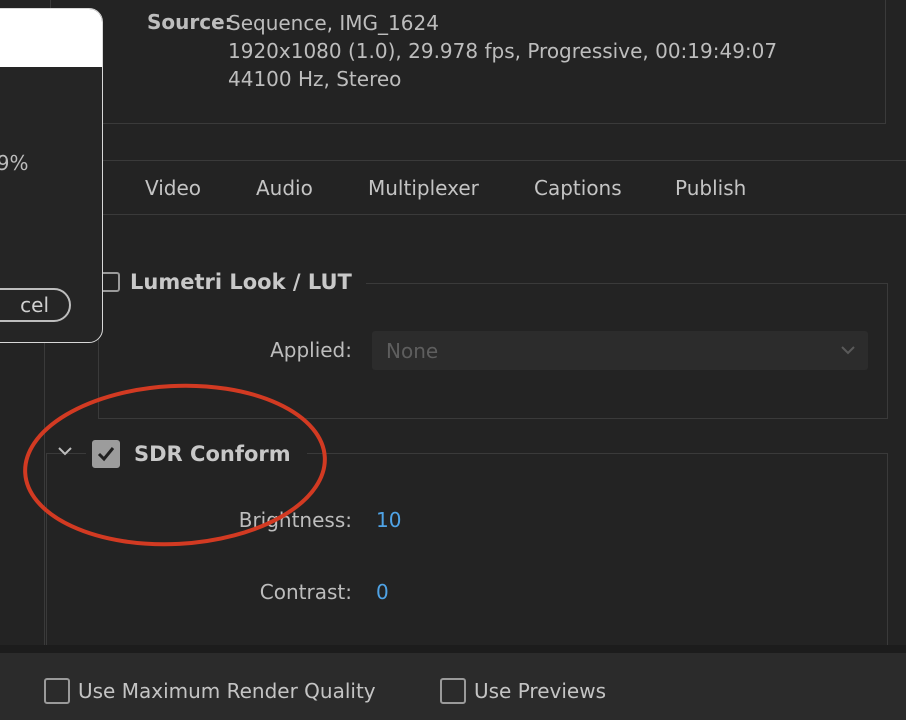 This screenshot has height=720, width=906. What do you see at coordinates (175, 465) in the screenshot?
I see `annotation-circle` at bounding box center [175, 465].